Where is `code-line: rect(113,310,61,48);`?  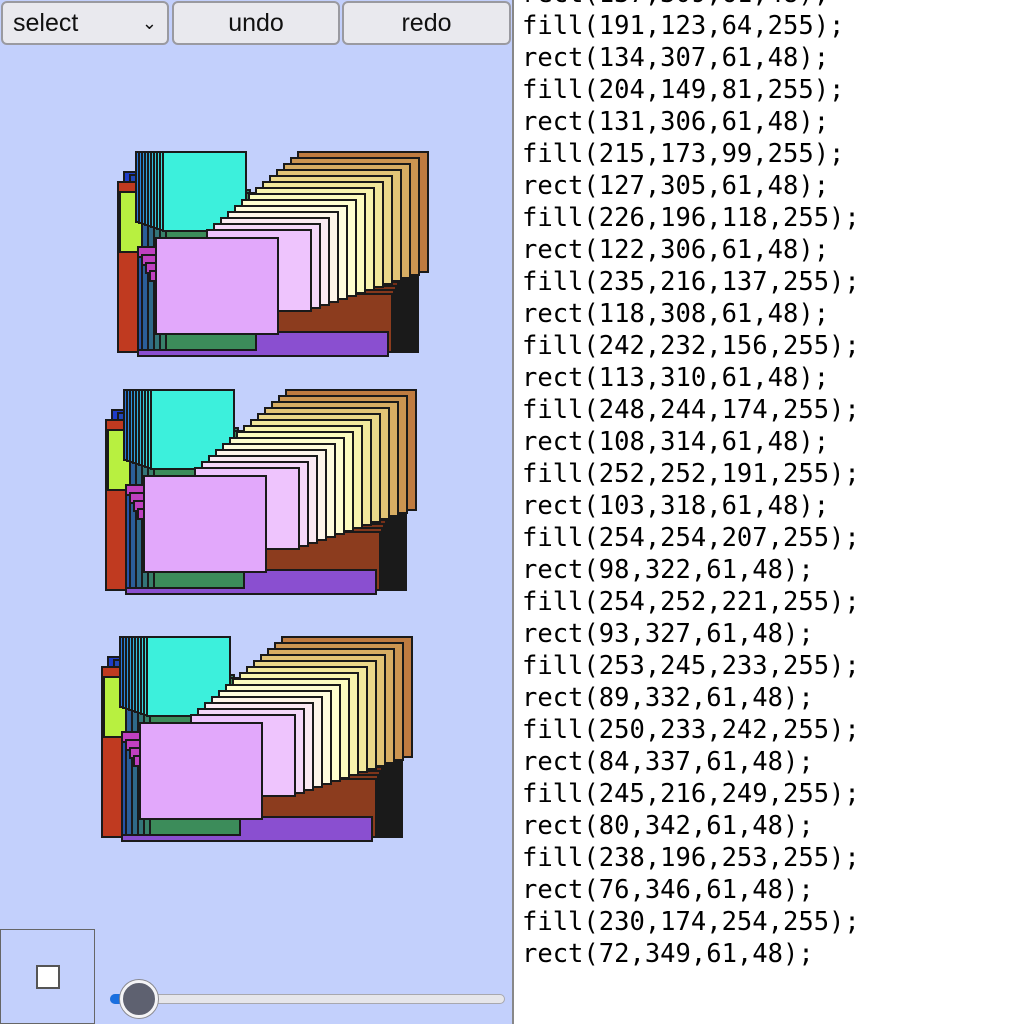
code-line: rect(113,310,61,48); is located at coordinates (676, 378).